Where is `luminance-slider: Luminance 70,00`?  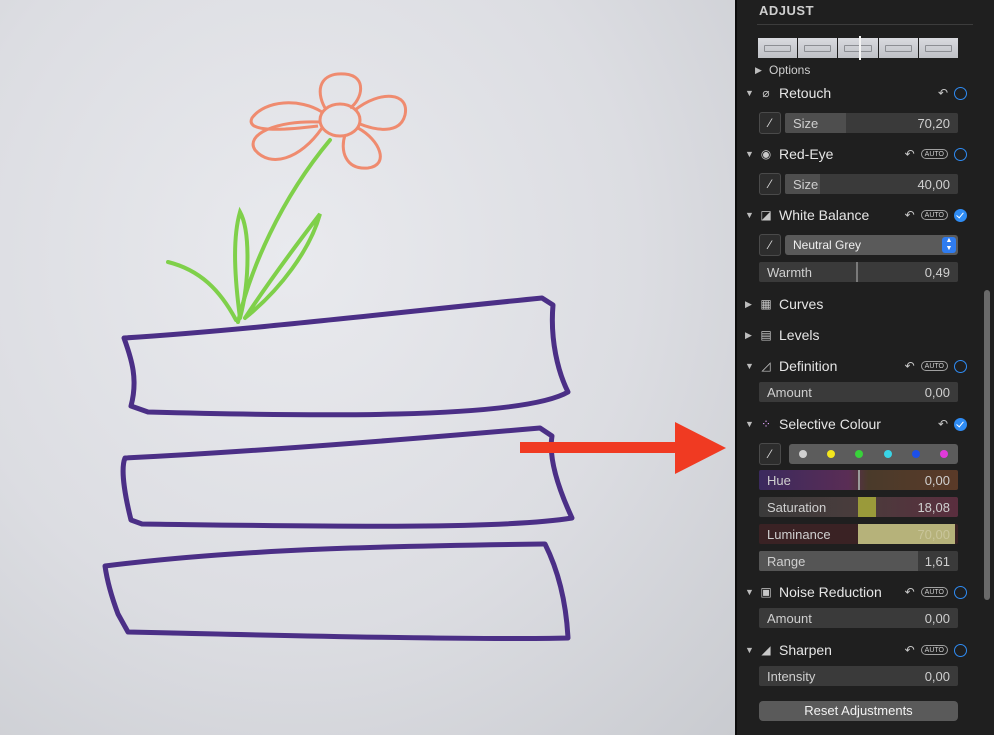 luminance-slider: Luminance 70,00 is located at coordinates (858, 534).